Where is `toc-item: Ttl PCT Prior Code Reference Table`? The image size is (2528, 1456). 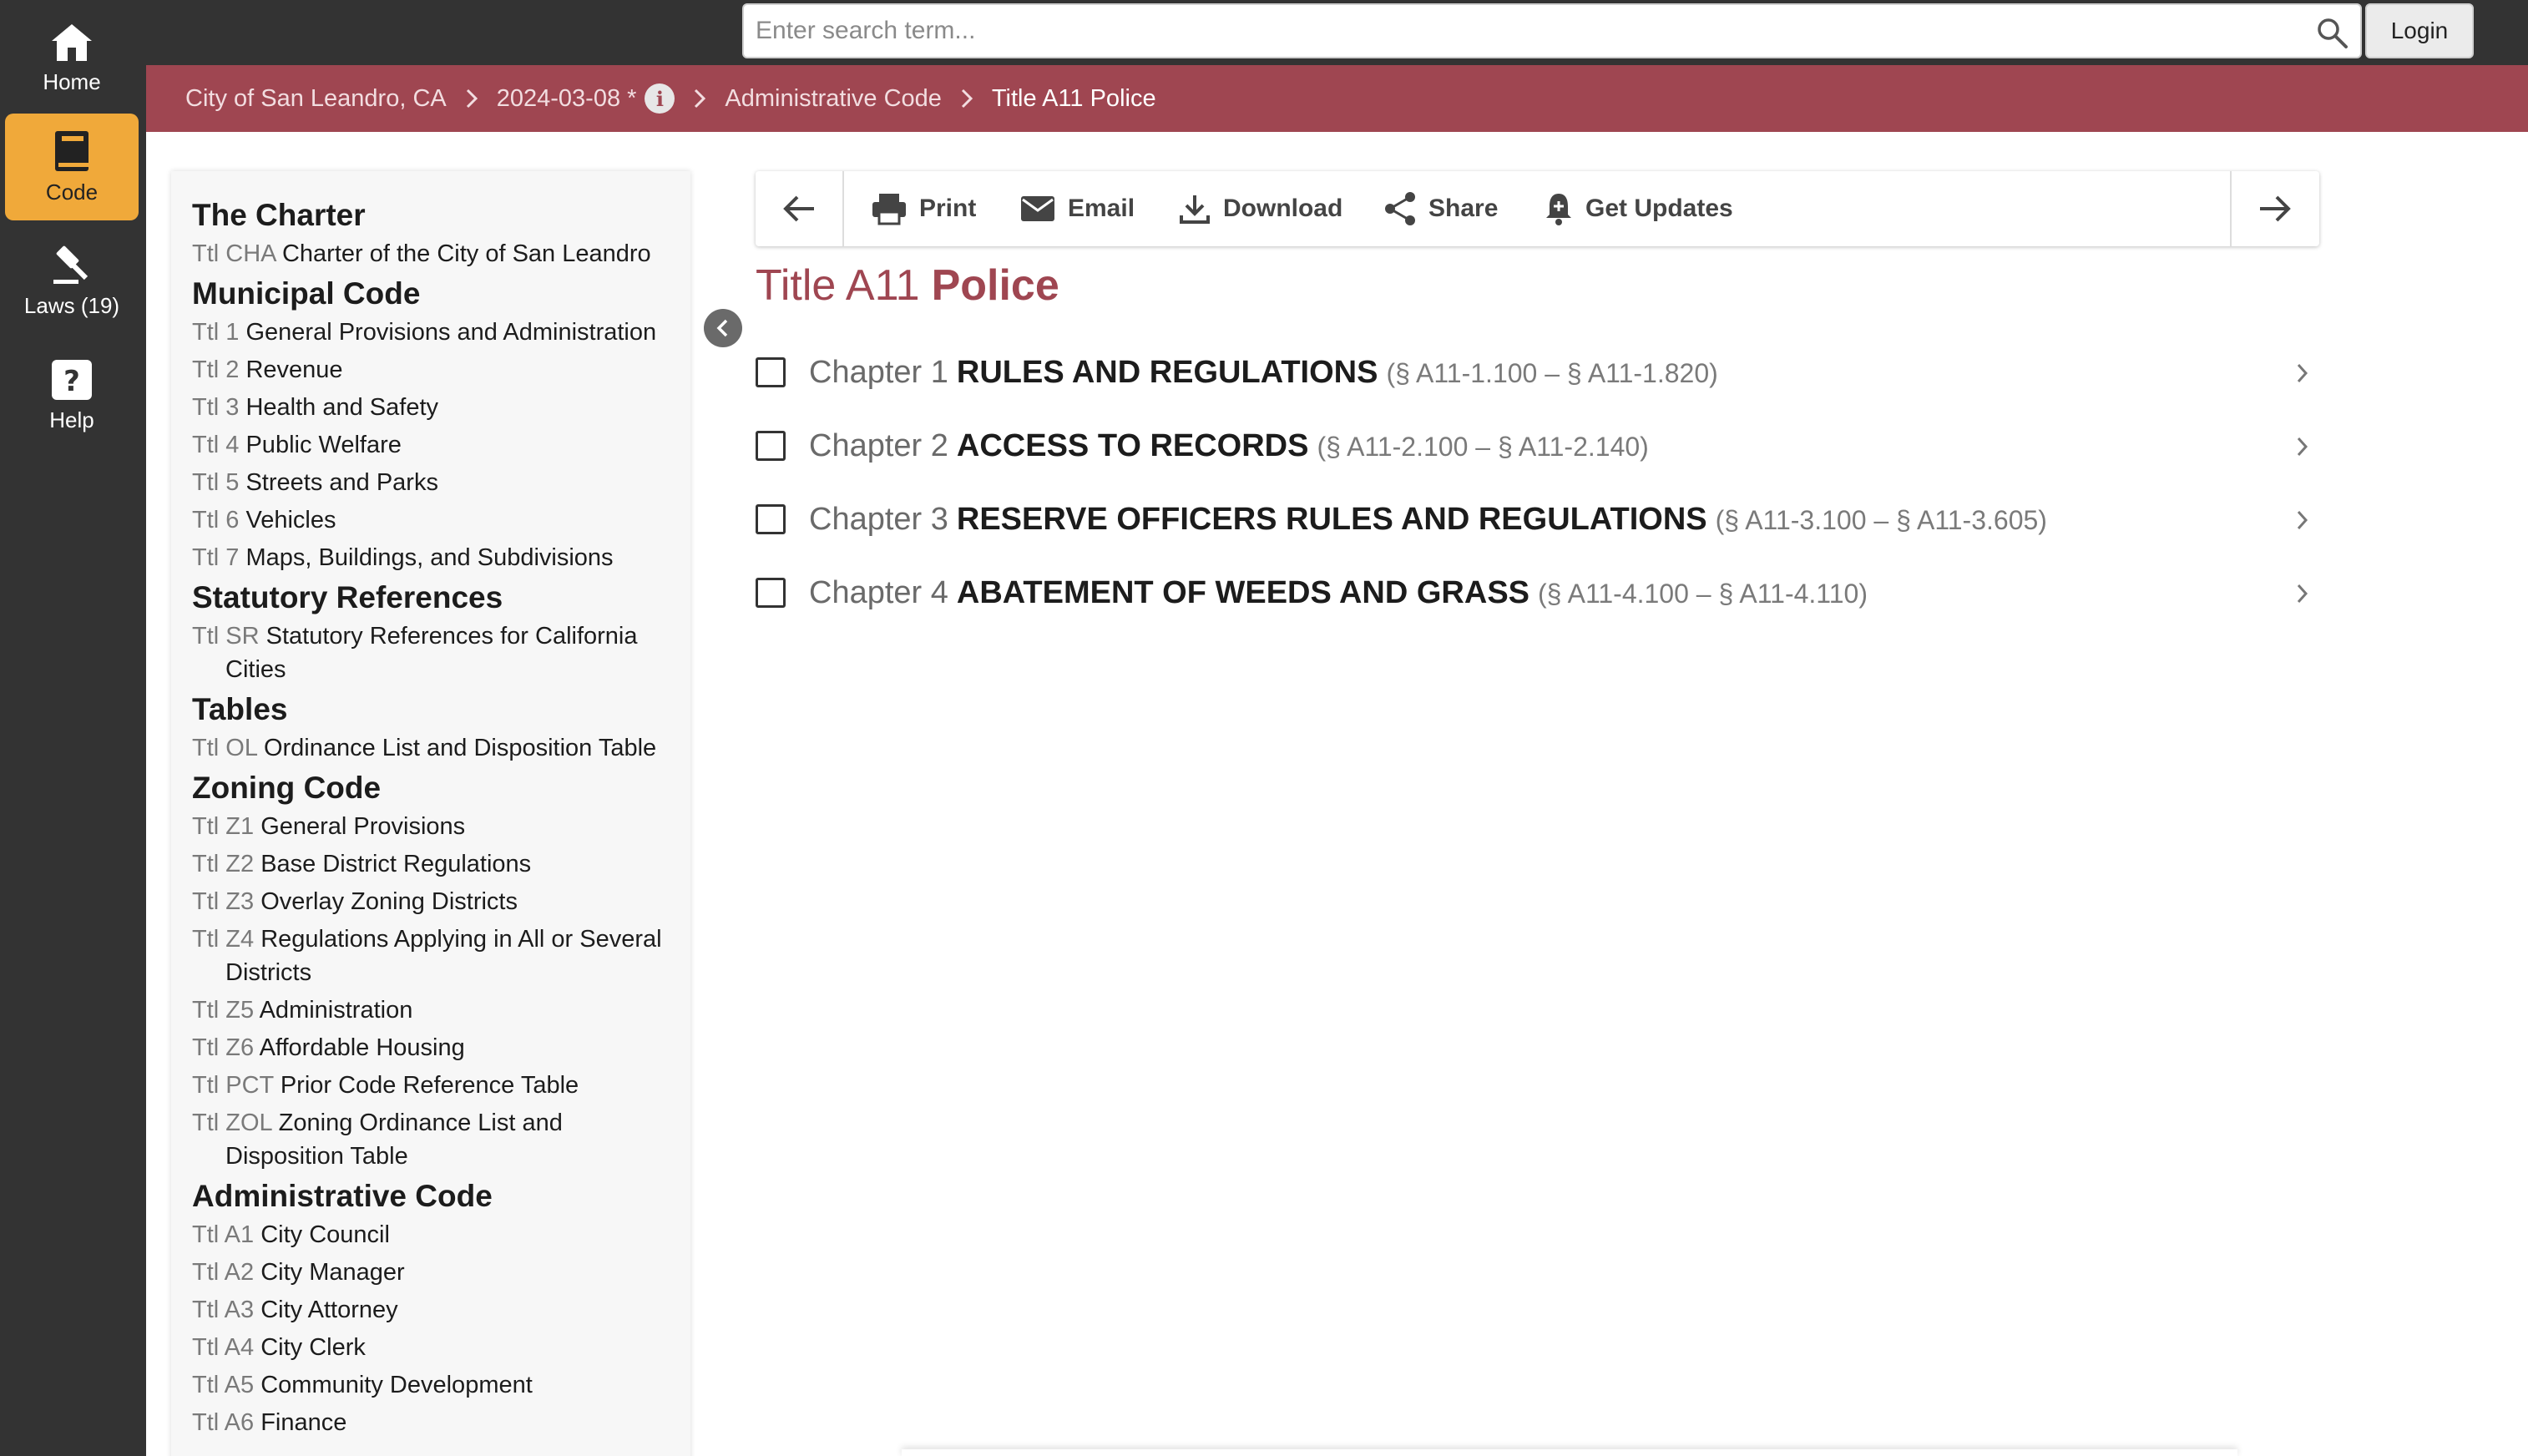
toc-item: Ttl PCT Prior Code Reference Table is located at coordinates (434, 1085).